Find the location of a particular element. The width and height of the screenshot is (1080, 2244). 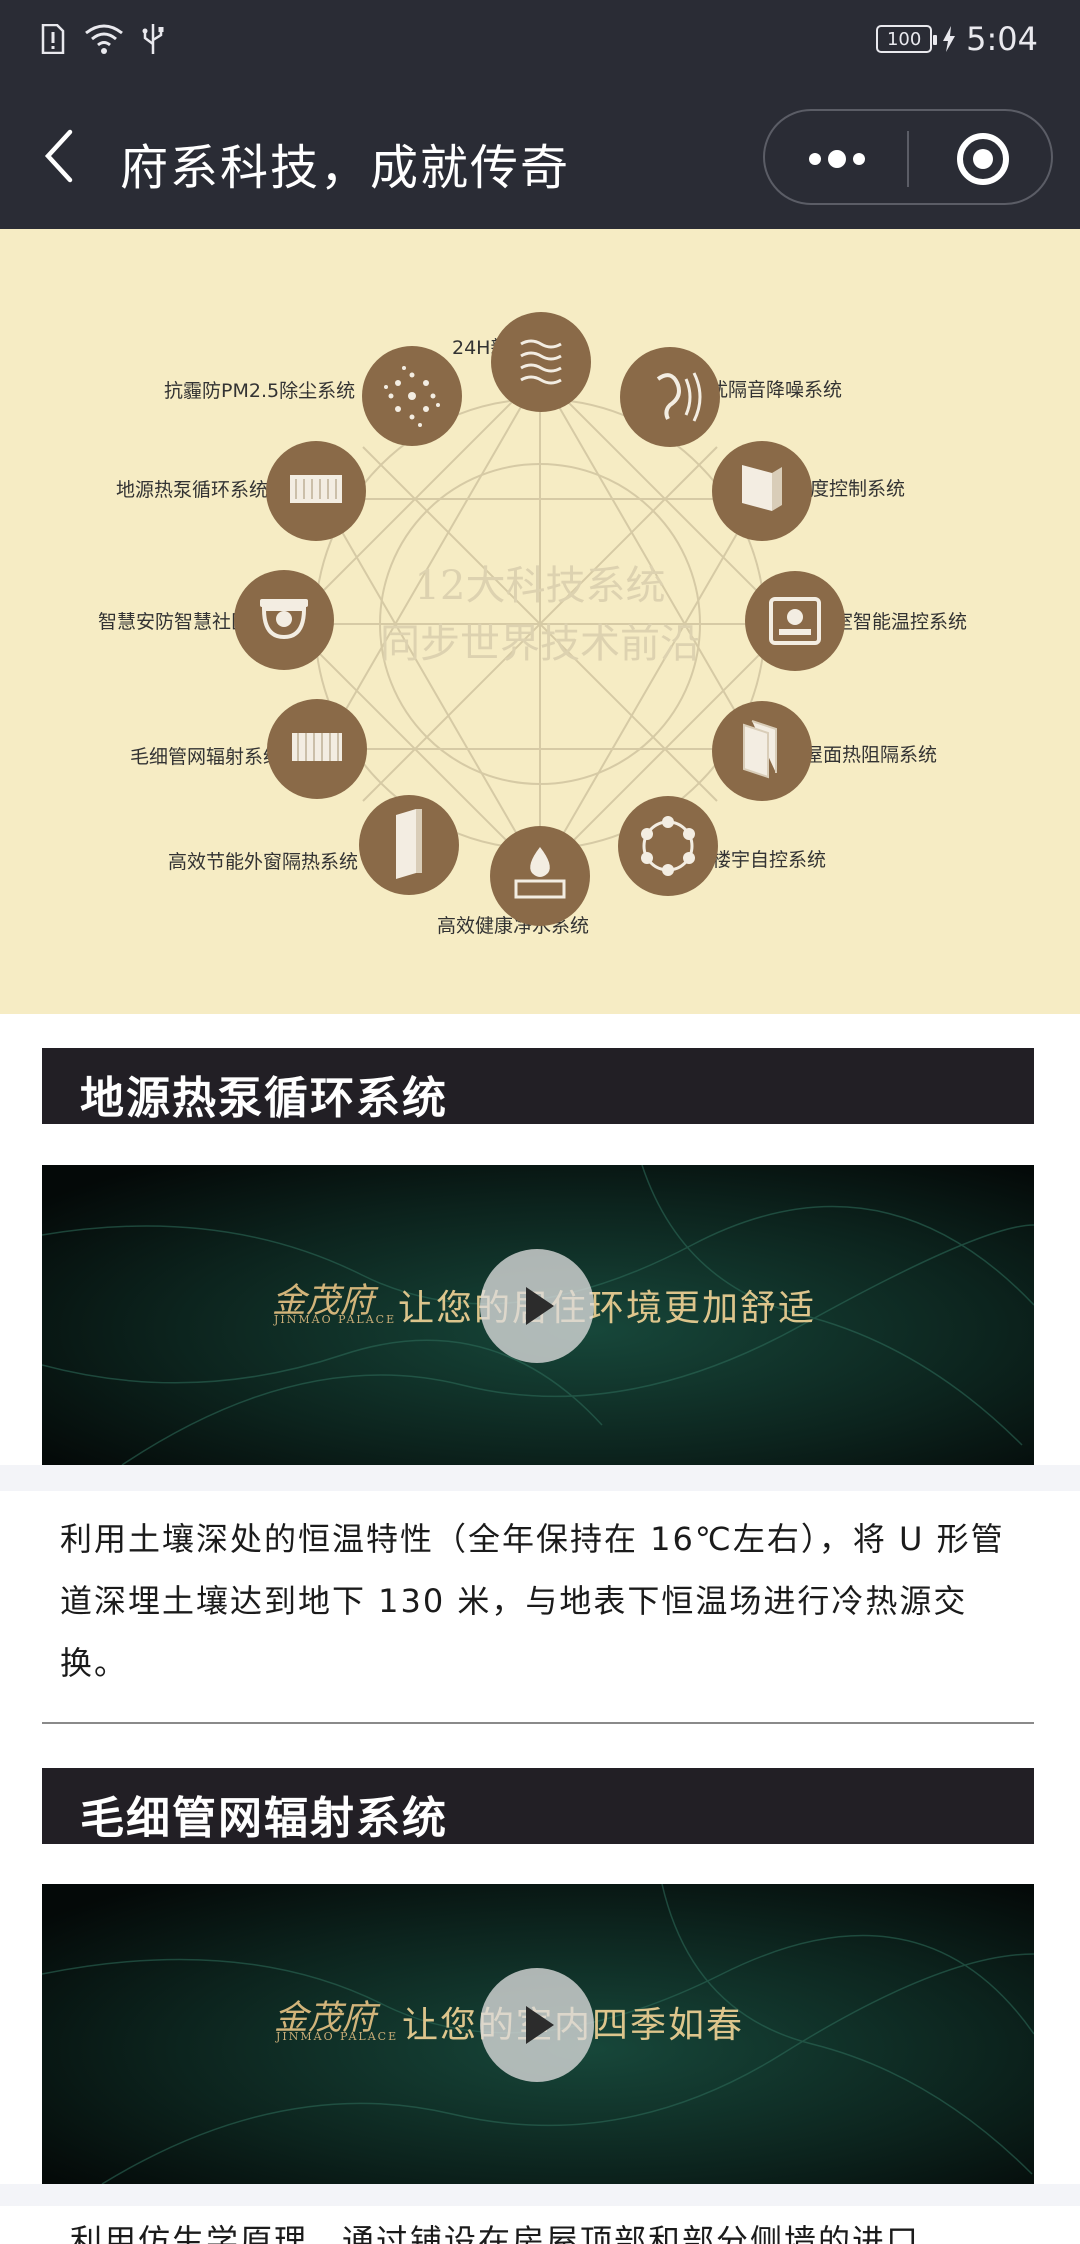

center-title-2: 同步世界技术前沿 is located at coordinates (540, 644).